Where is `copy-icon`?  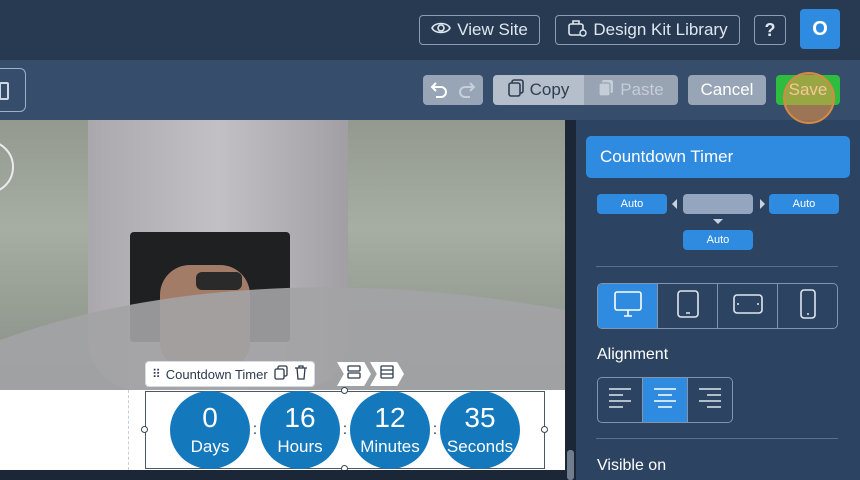
copy-icon is located at coordinates (515, 90).